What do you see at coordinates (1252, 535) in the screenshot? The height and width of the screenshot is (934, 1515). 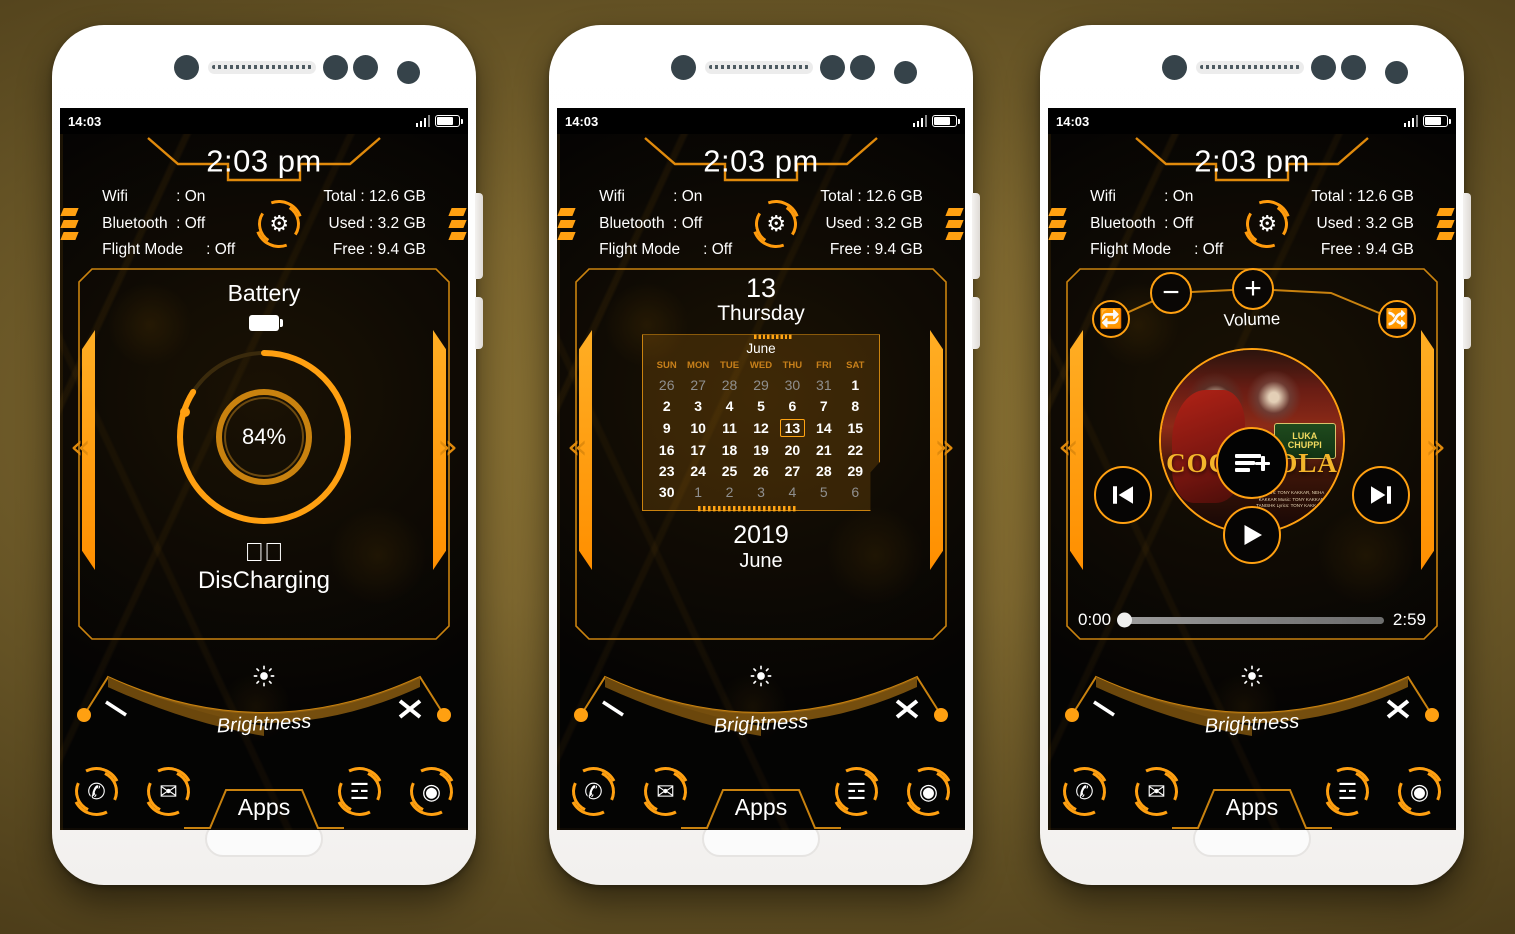 I see `play-button` at bounding box center [1252, 535].